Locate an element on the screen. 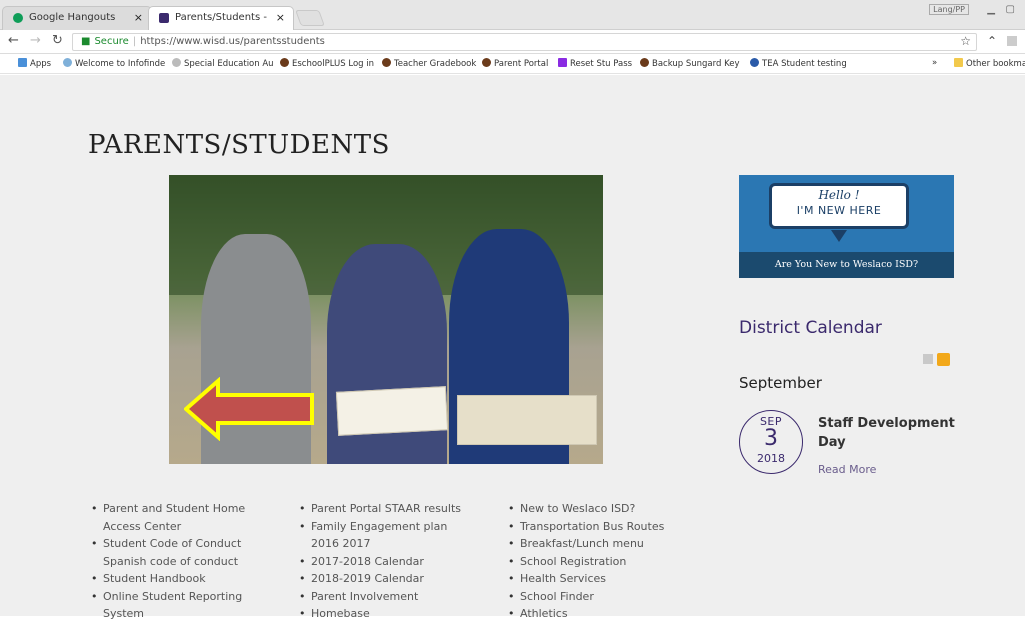 This screenshot has height=623, width=1025. new-tab-button is located at coordinates (310, 18).